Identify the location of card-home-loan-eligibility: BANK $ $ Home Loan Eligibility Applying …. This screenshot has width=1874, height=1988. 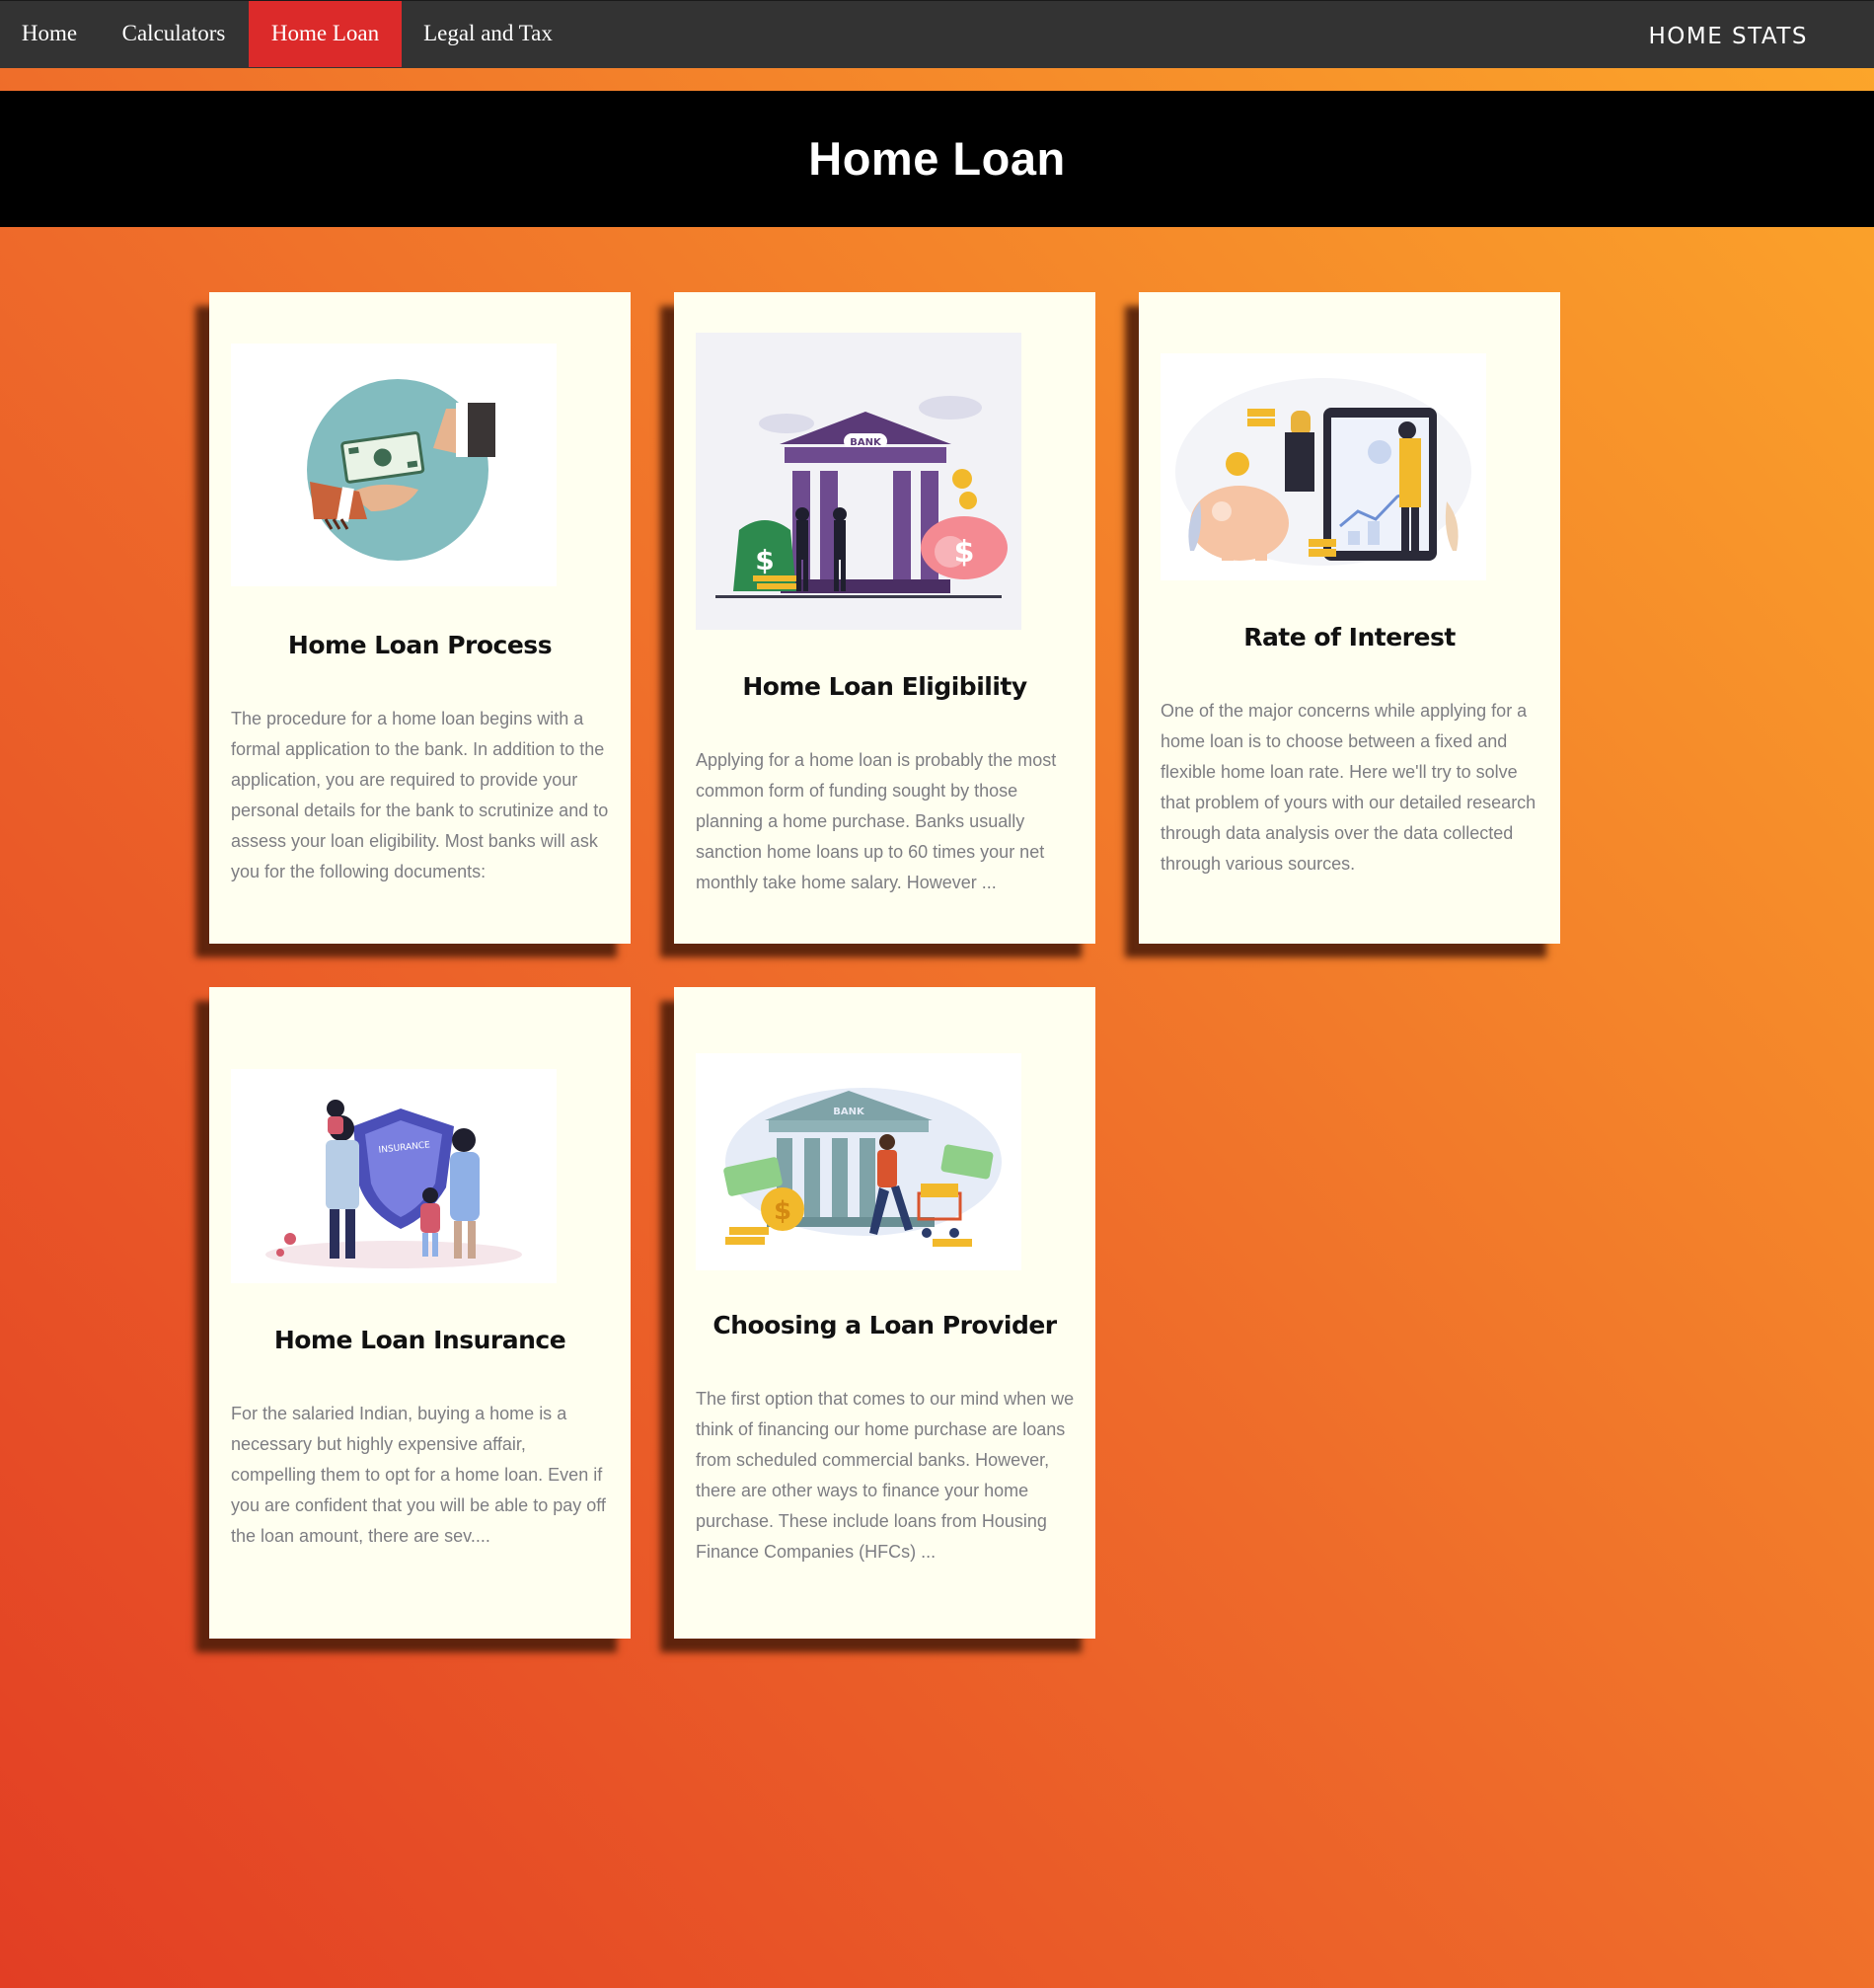
(885, 618).